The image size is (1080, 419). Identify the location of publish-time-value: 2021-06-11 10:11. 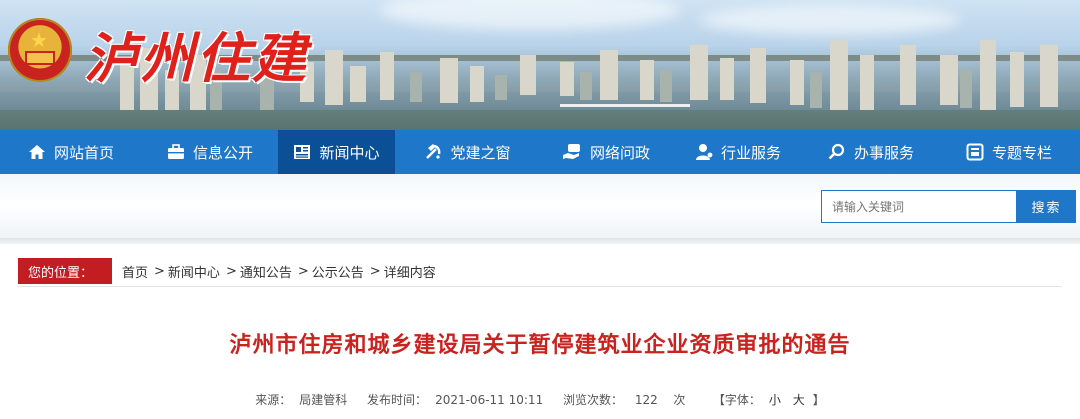
(489, 400).